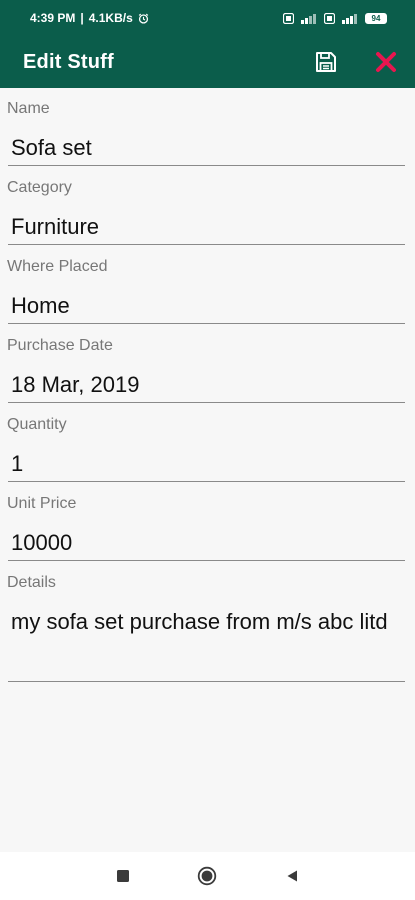 Image resolution: width=415 pixels, height=900 pixels. I want to click on volte-icon, so click(288, 18).